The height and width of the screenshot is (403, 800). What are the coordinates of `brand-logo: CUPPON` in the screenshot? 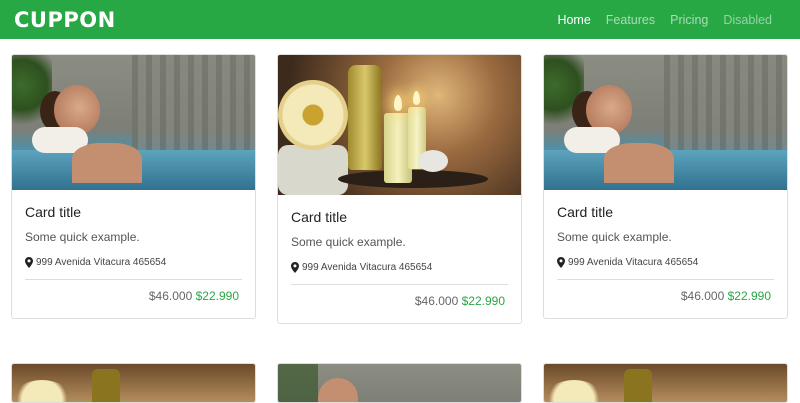 It's located at (65, 20).